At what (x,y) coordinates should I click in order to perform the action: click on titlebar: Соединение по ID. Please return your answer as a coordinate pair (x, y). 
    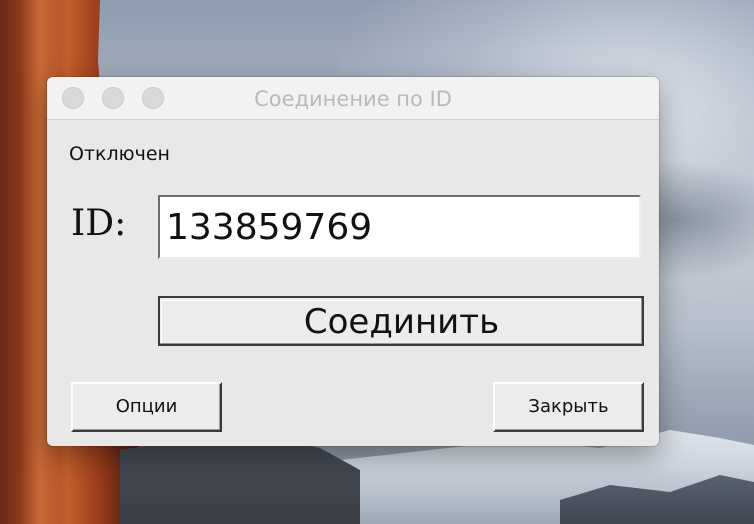
    Looking at the image, I should click on (353, 98).